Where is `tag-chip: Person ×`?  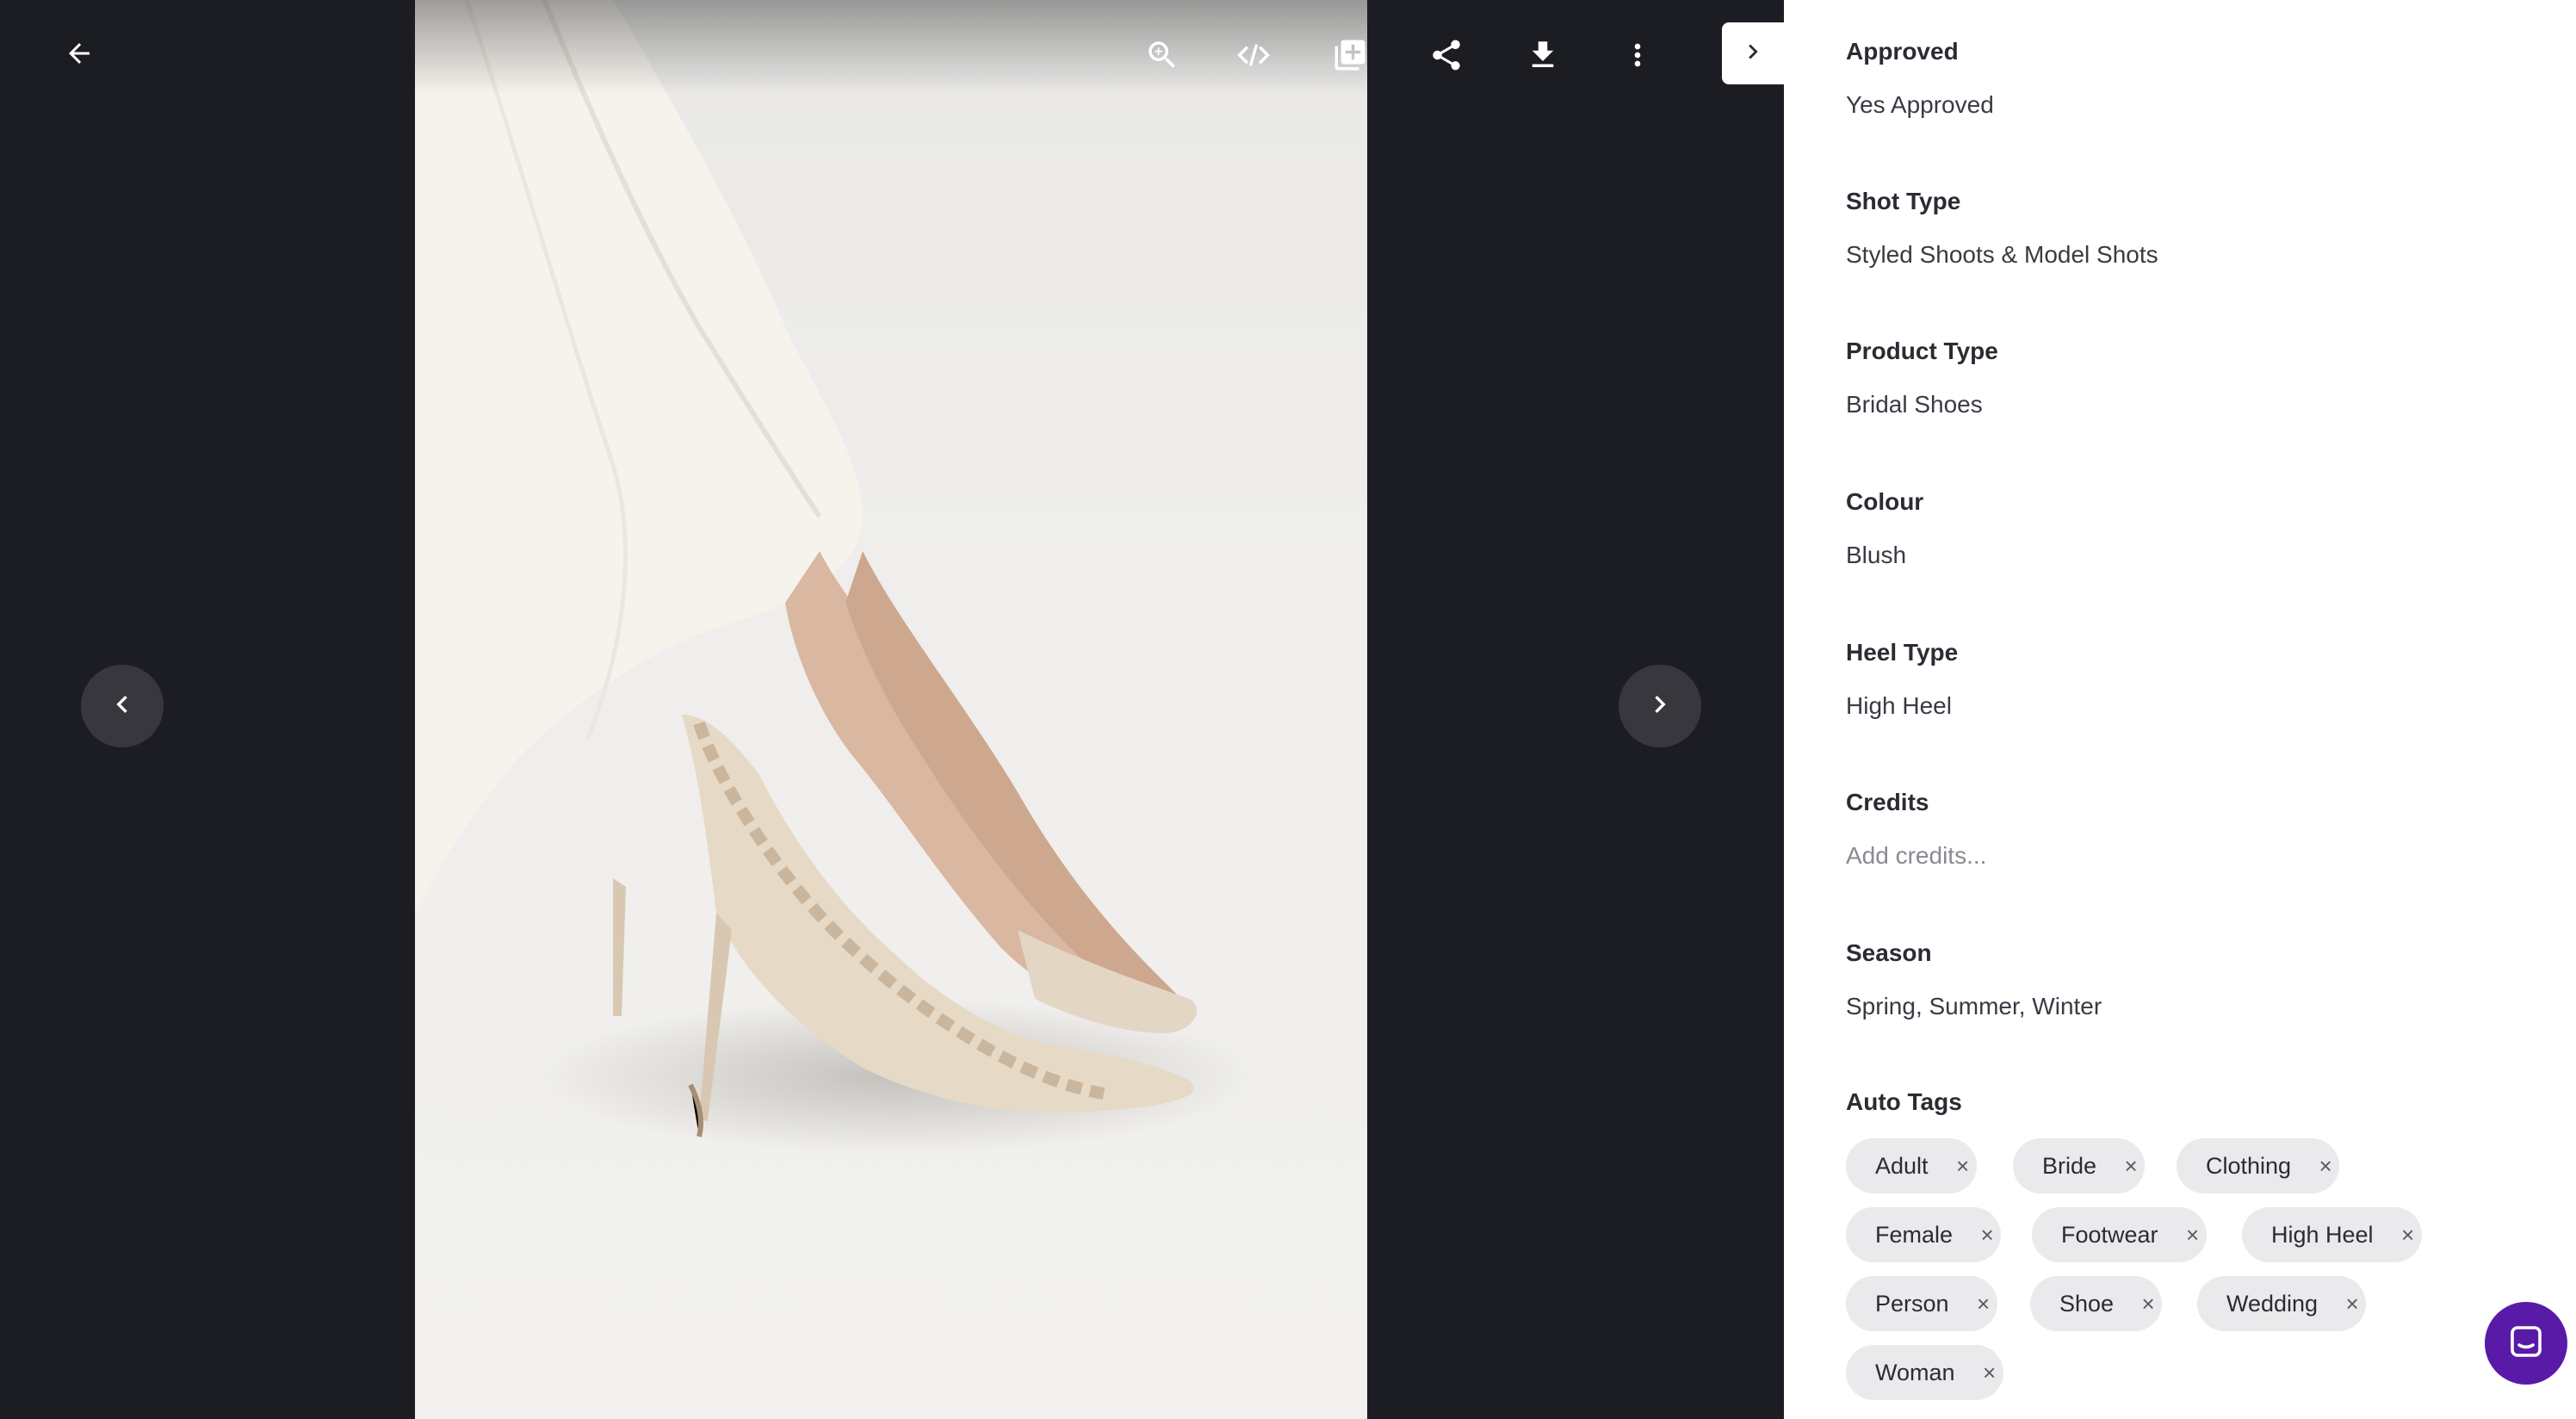
tag-chip: Person × is located at coordinates (1921, 1303).